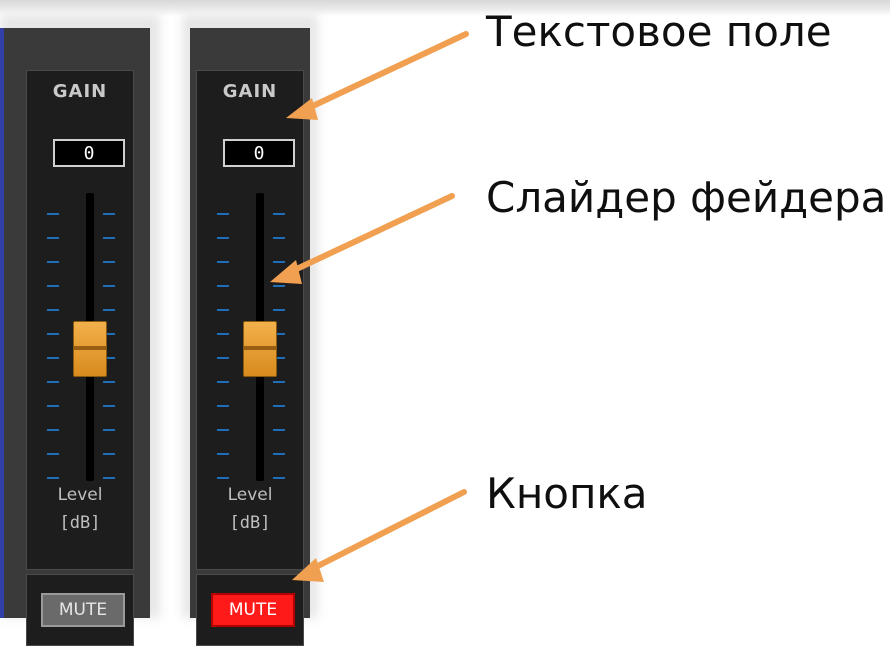 Image resolution: width=890 pixels, height=646 pixels. Describe the element at coordinates (385, 532) in the screenshot. I see `arrow-to-button` at that location.